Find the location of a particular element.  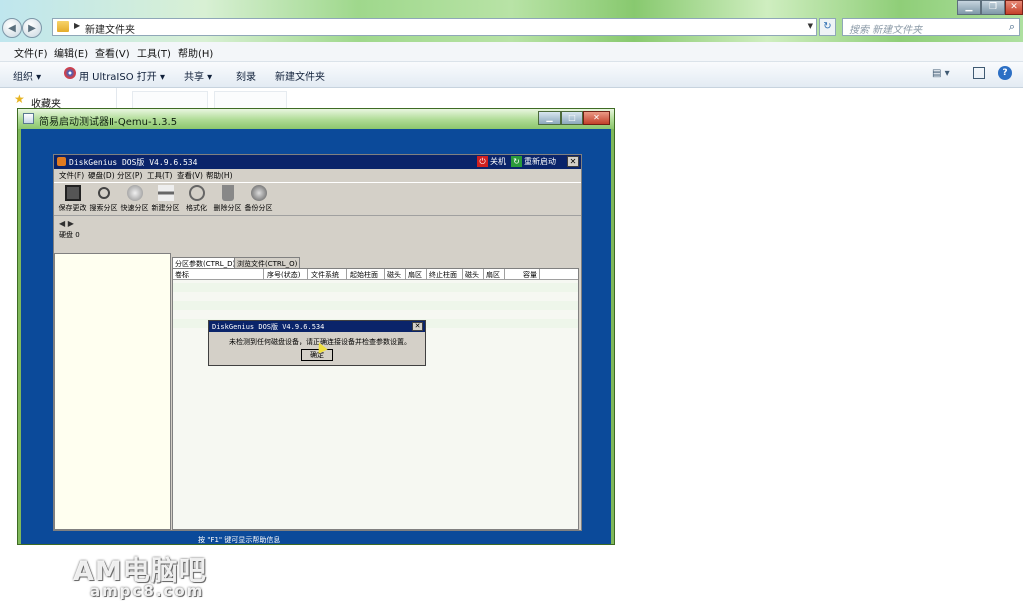

tab-browse-files: 浏览文件(CTRL_O) is located at coordinates (267, 262).